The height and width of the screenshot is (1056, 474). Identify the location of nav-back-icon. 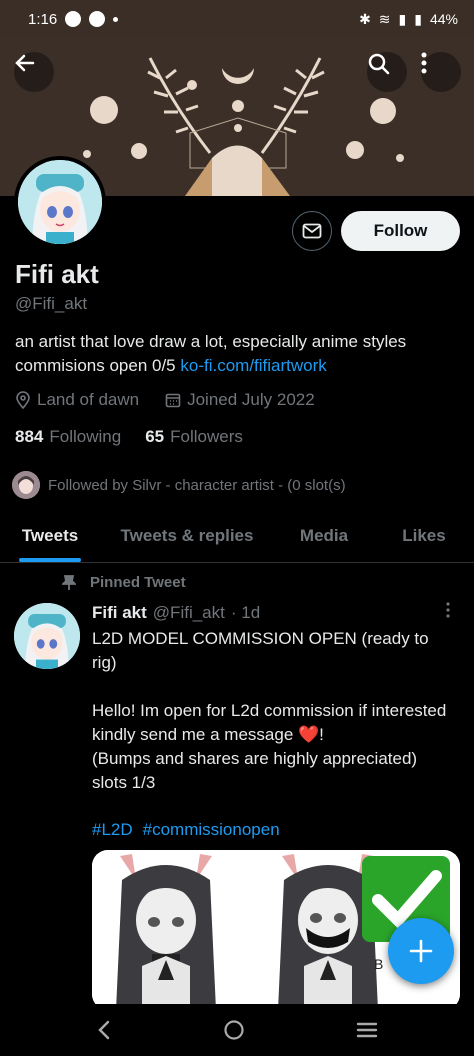
(104, 1030).